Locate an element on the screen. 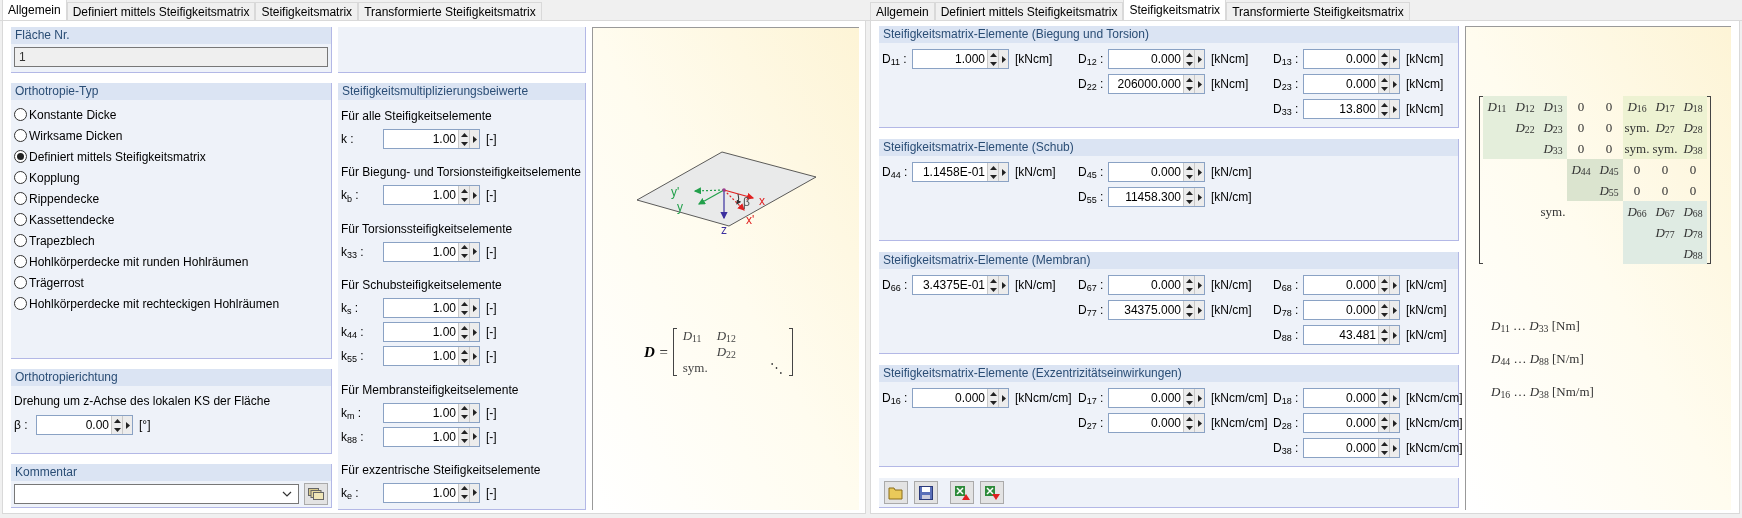  import-button is located at coordinates (992, 492).